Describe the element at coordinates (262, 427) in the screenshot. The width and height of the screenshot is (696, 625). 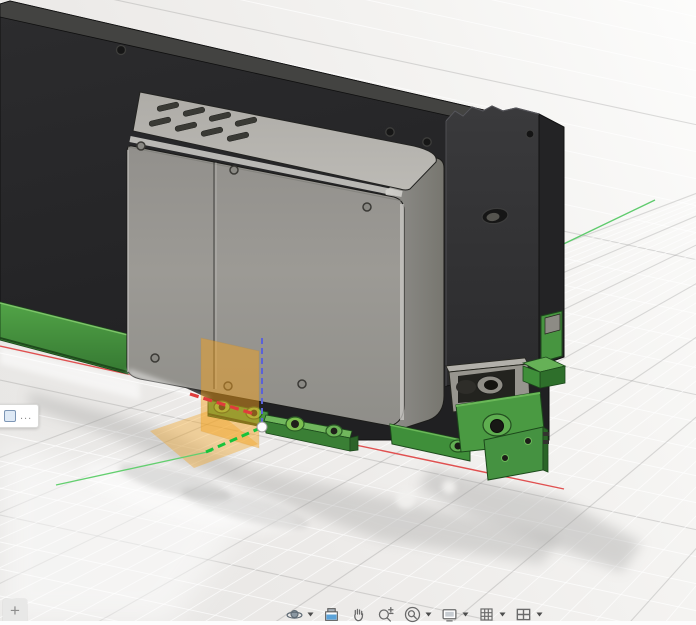
I see `origin-point` at that location.